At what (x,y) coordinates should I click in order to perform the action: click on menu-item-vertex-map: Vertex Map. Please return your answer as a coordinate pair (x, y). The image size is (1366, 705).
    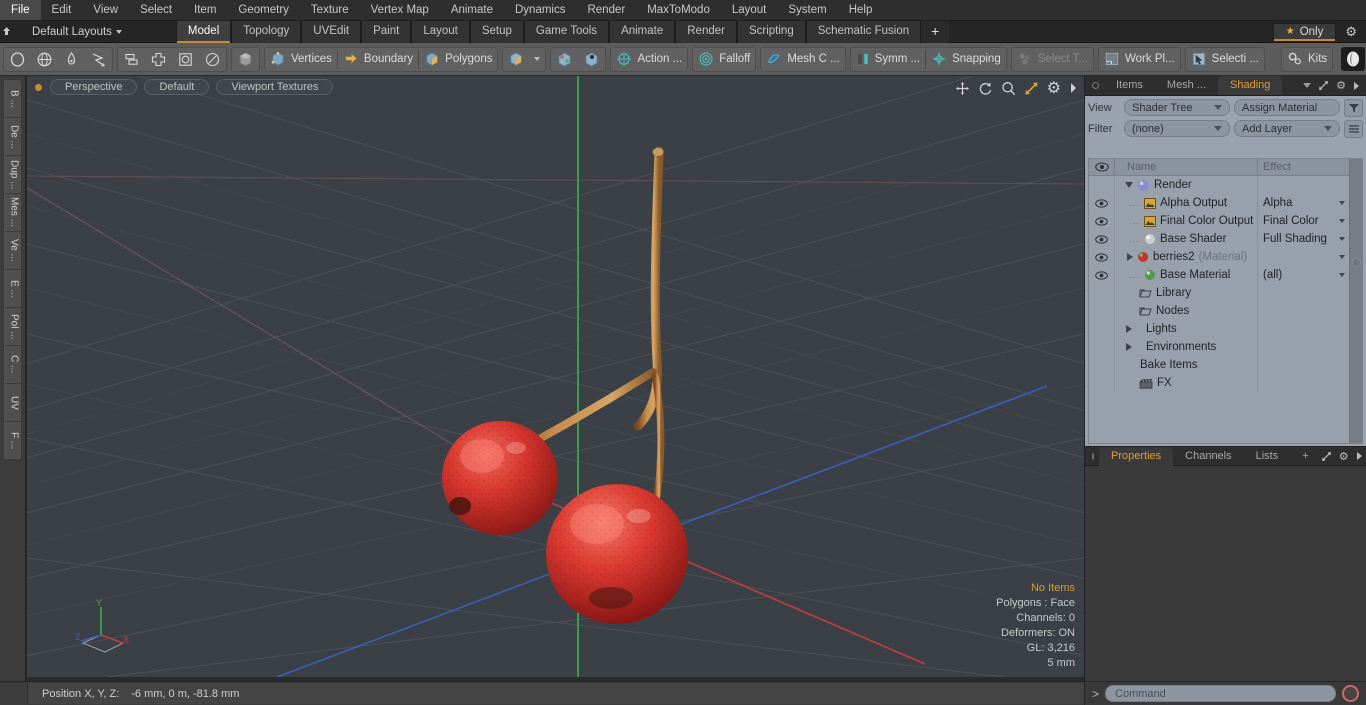
    Looking at the image, I should click on (400, 10).